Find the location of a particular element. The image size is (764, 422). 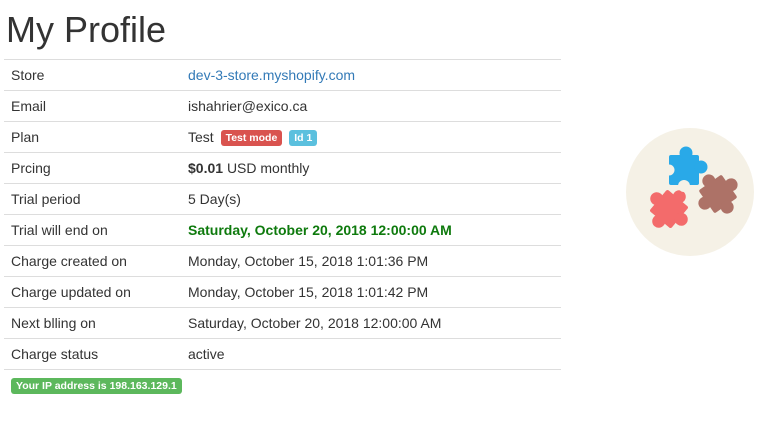

email-label: Email is located at coordinates (92, 106).